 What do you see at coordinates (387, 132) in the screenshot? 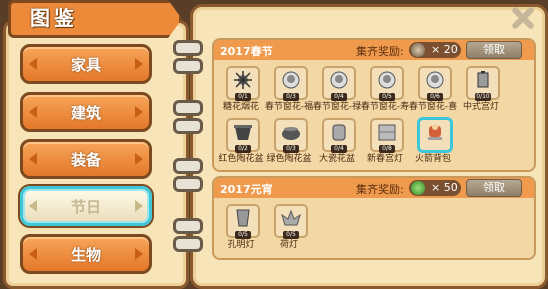
I see `new-year-lantern-icon` at bounding box center [387, 132].